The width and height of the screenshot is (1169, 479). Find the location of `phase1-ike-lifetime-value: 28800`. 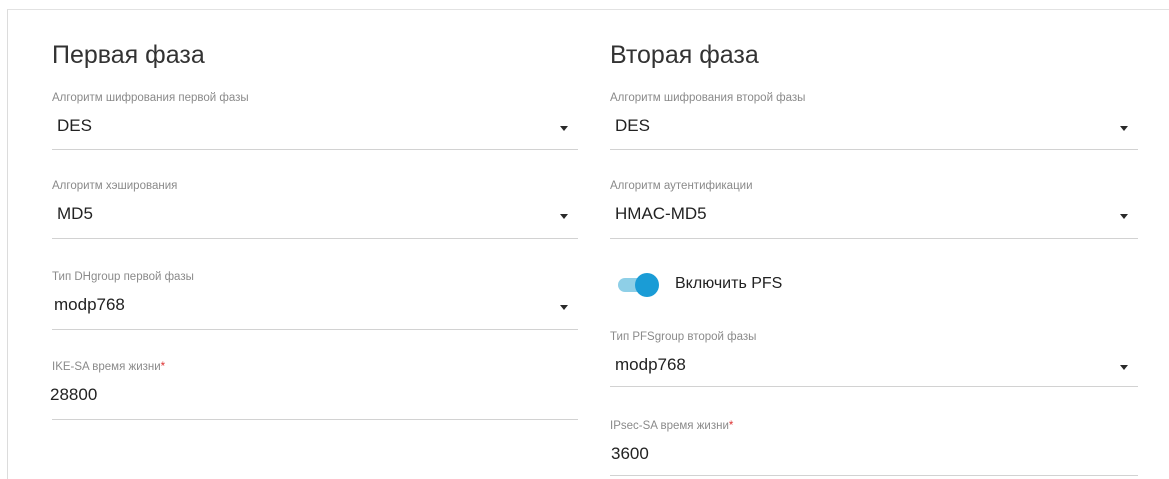

phase1-ike-lifetime-value: 28800 is located at coordinates (74, 394).